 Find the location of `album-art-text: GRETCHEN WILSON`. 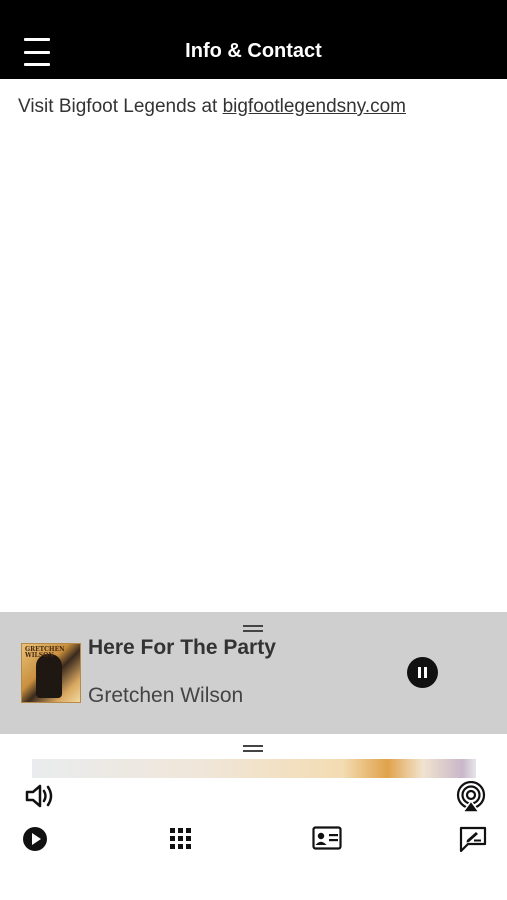

album-art-text: GRETCHEN WILSON is located at coordinates (45, 652).